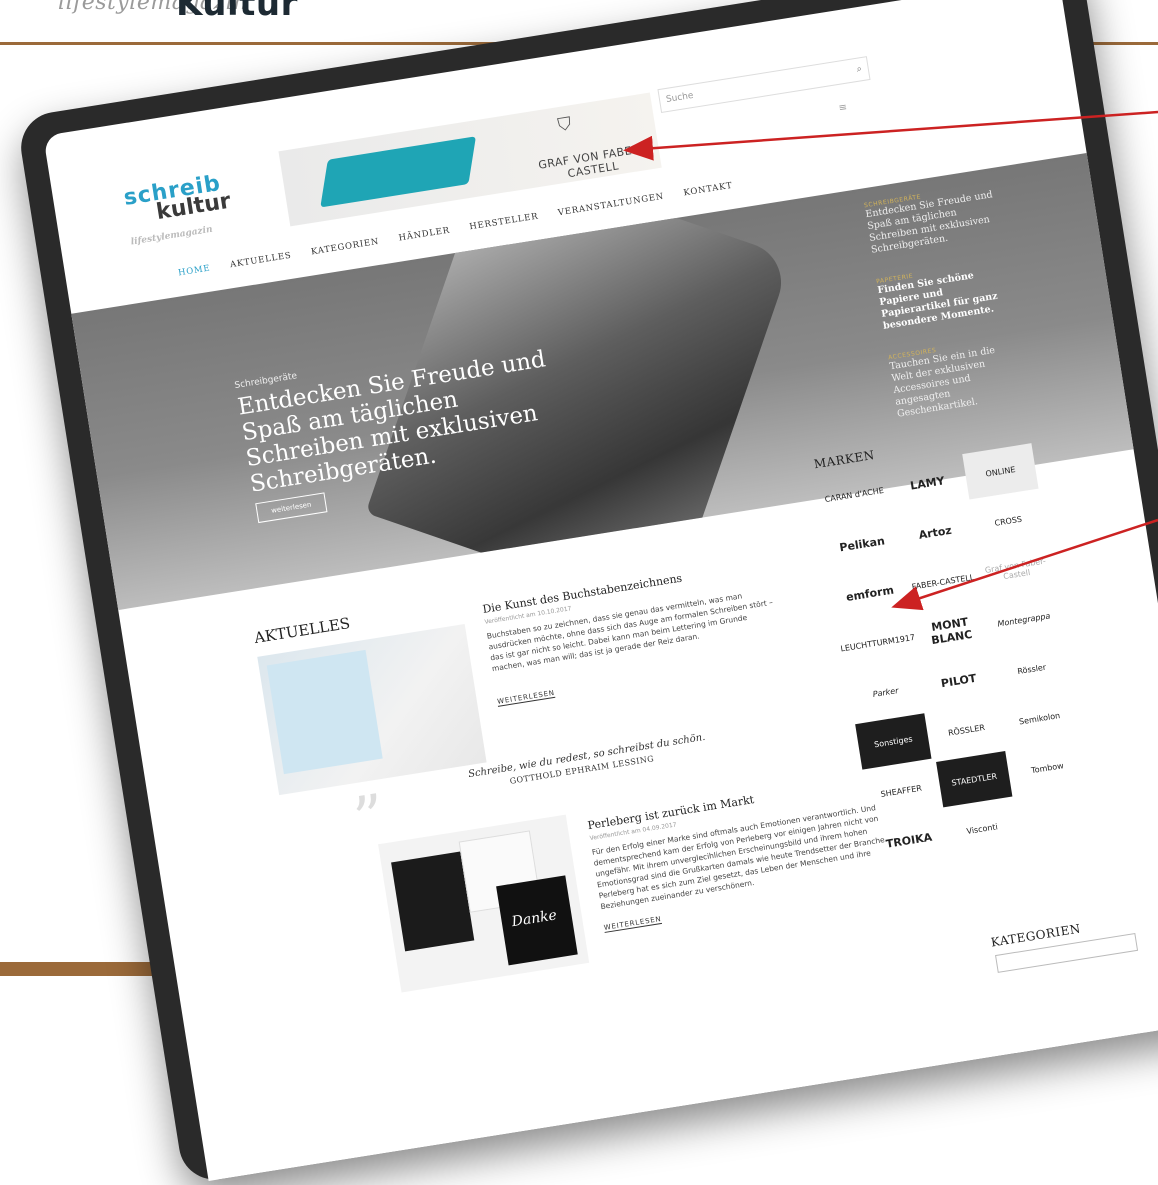 Image resolution: width=1158 pixels, height=1185 pixels. I want to click on arrow-to-banner, so click(890, 135).